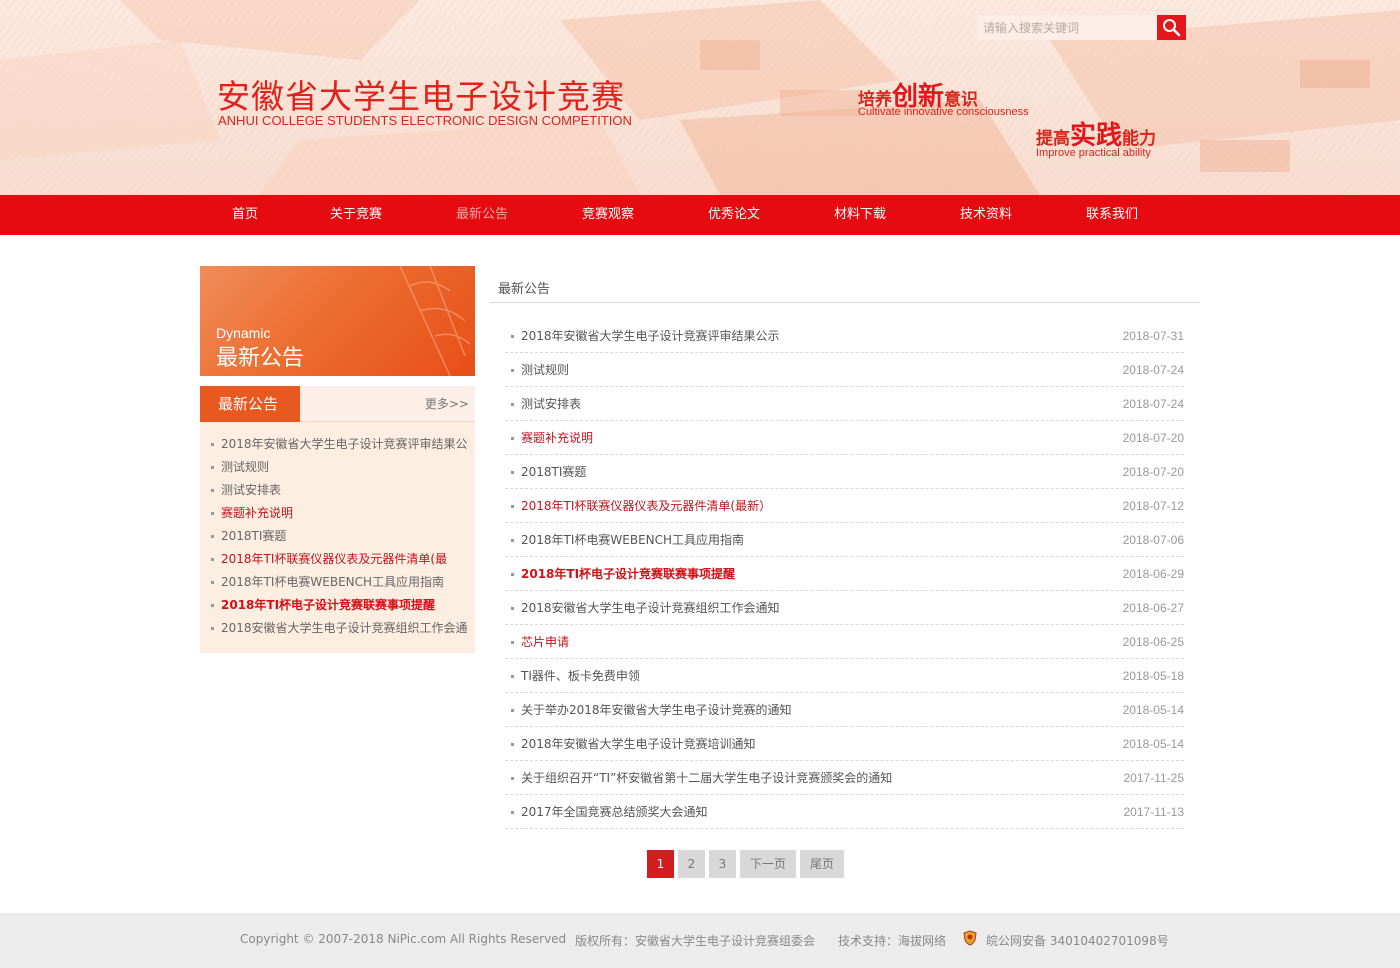 The height and width of the screenshot is (968, 1400). What do you see at coordinates (970, 938) in the screenshot?
I see `police-badge-icon` at bounding box center [970, 938].